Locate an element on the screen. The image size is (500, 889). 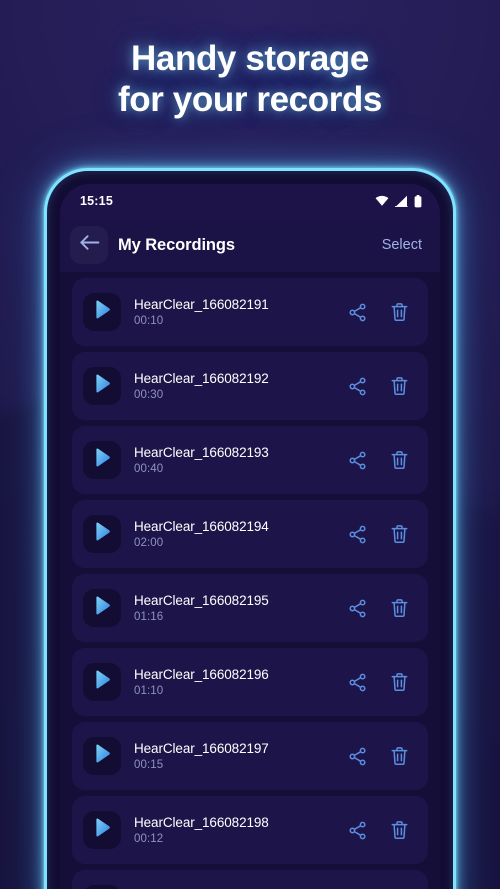
cellular-signal-icon is located at coordinates (401, 201).